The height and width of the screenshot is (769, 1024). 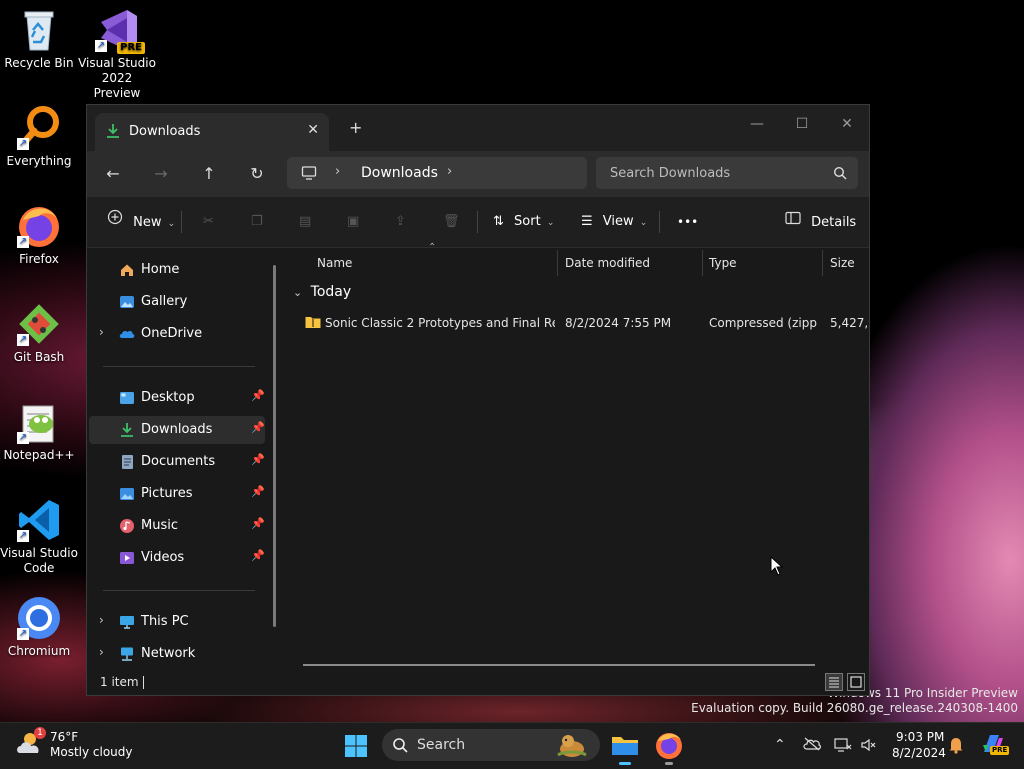 I want to click on horizontal-scrollbar, so click(x=559, y=665).